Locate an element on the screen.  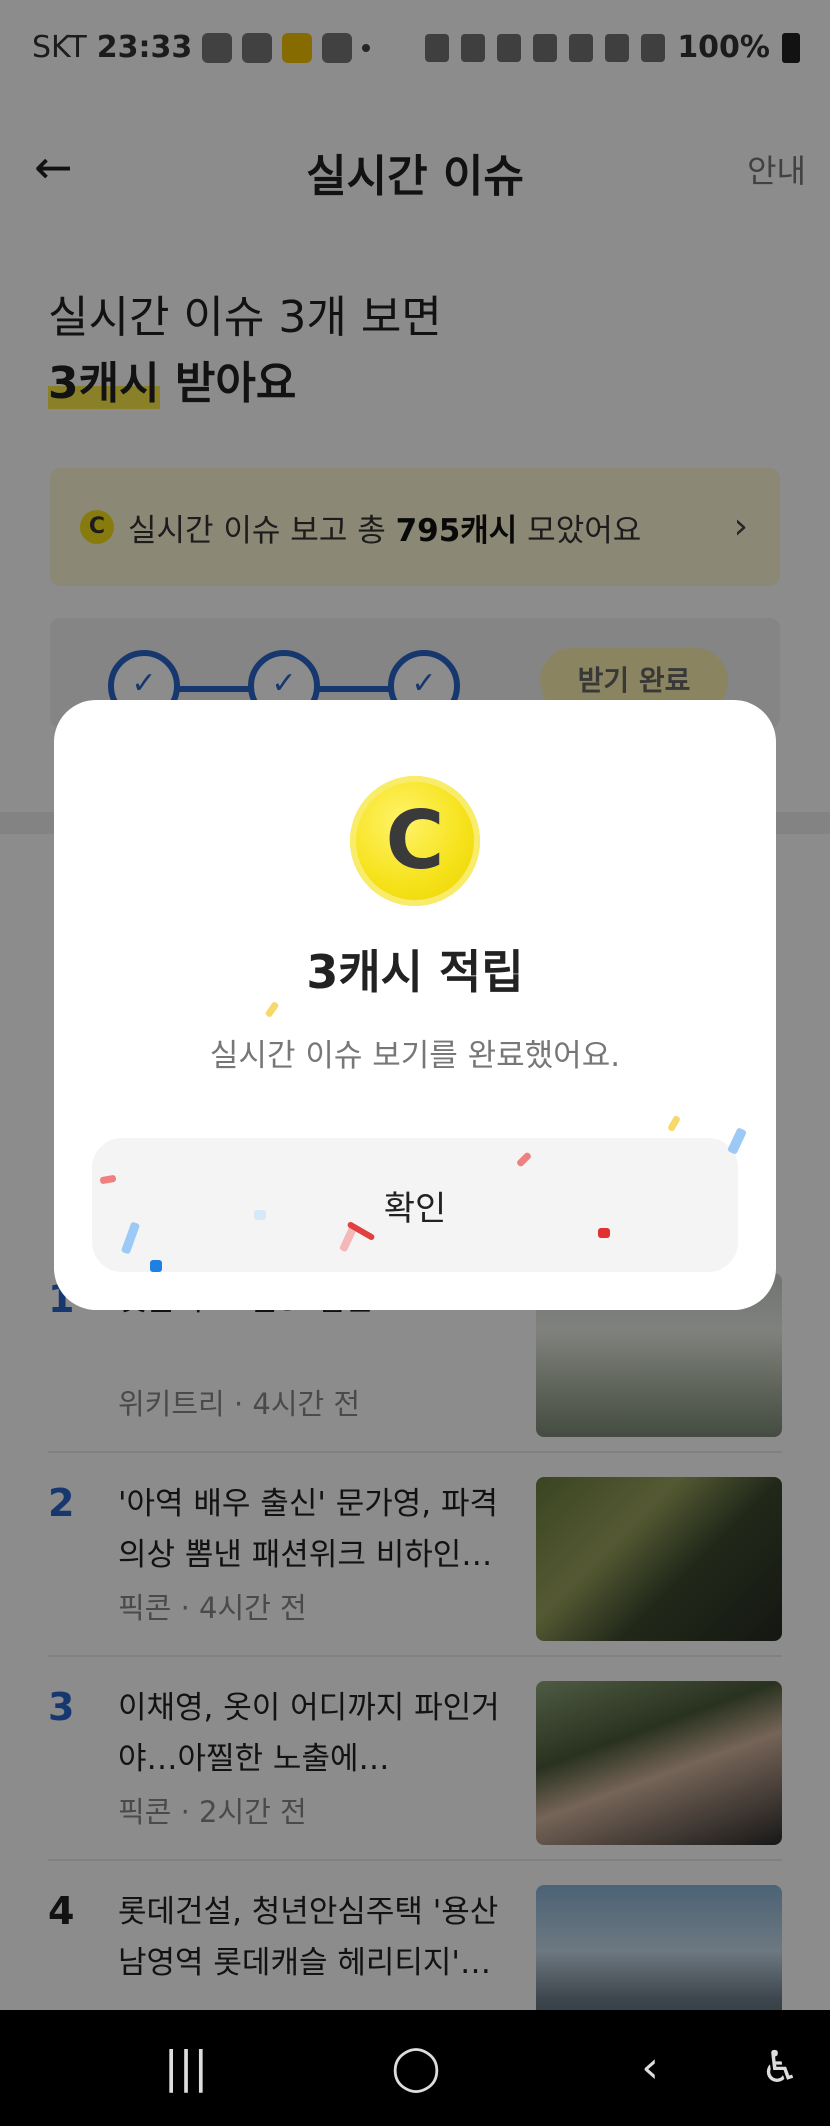
system-nav-bar: ||| ◯ ‹ ♿ is located at coordinates (415, 2068).